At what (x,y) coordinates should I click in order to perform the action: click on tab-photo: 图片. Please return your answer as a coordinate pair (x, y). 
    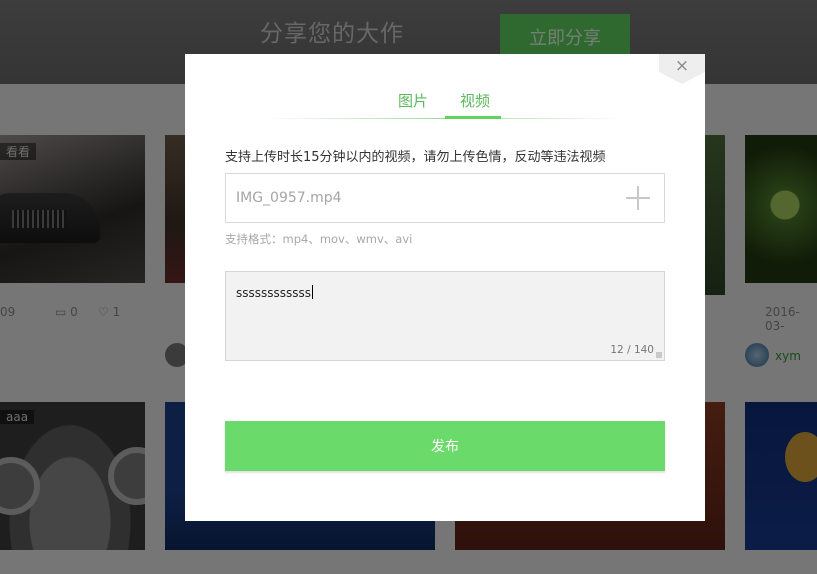
    Looking at the image, I should click on (413, 100).